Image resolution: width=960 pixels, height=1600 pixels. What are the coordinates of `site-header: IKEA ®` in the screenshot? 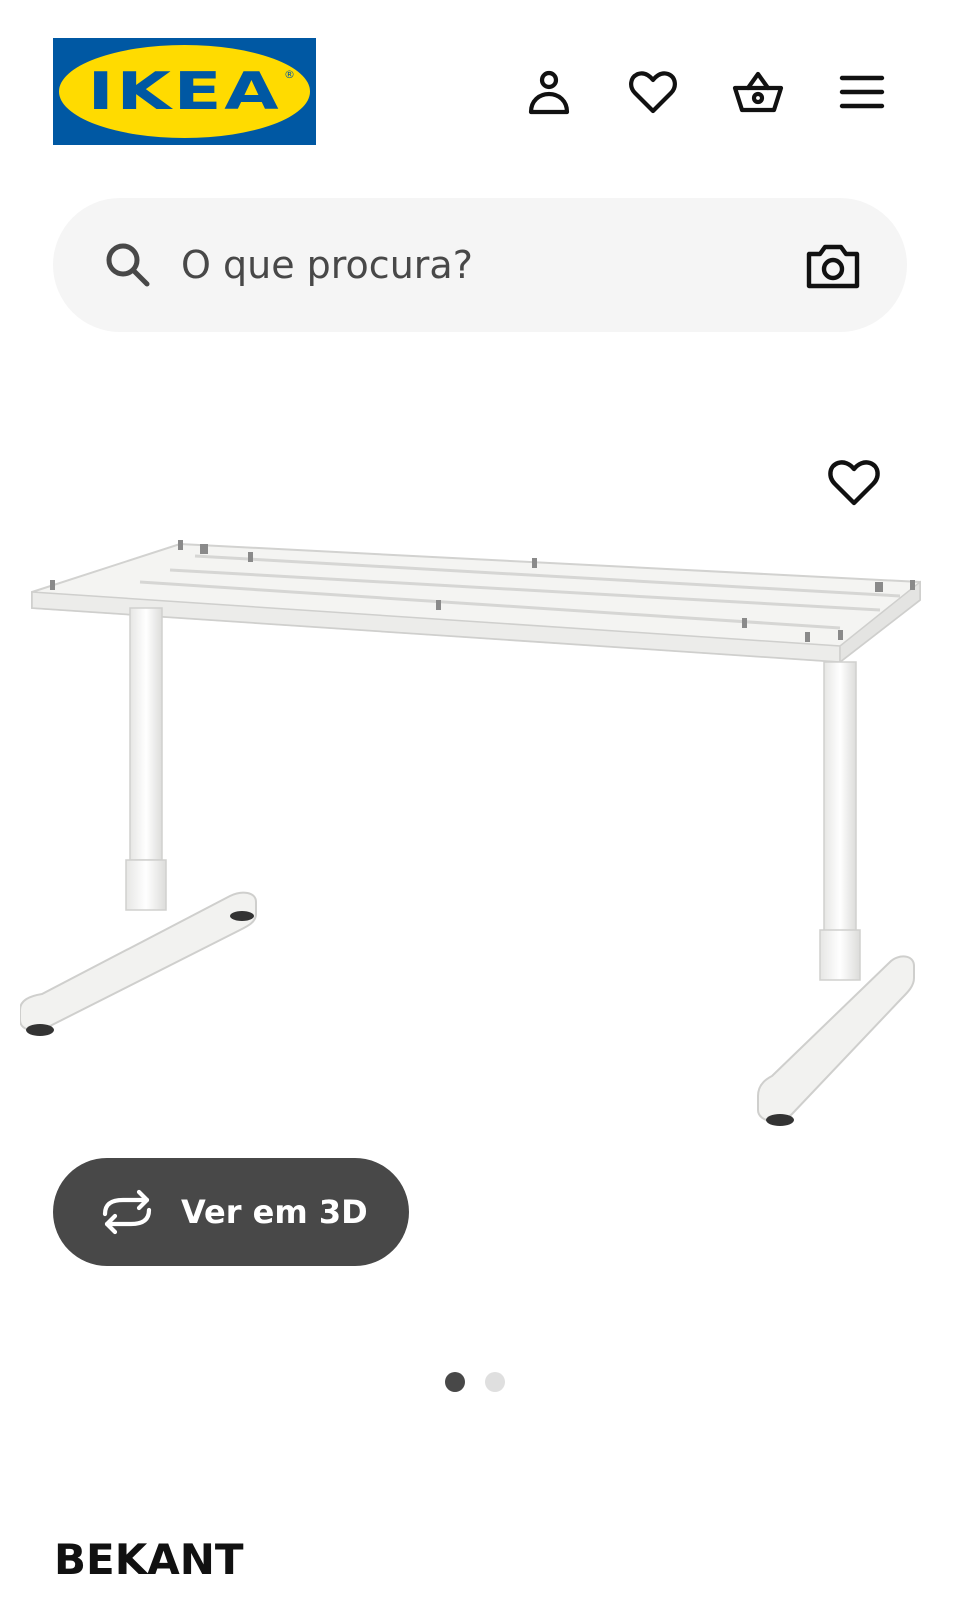 It's located at (480, 90).